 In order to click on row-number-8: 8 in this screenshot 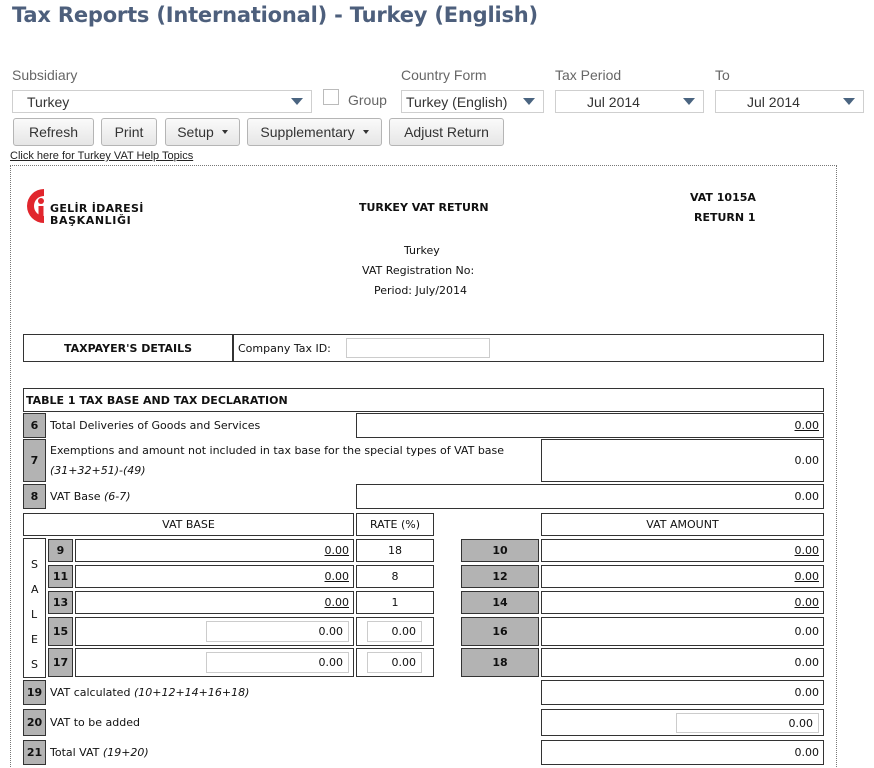, I will do `click(34, 496)`.